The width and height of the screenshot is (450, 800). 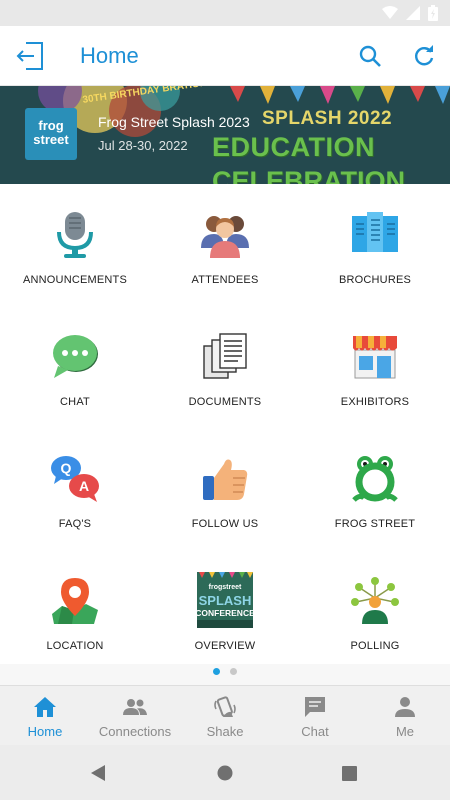 I want to click on tile-label: ATTENDEES, so click(x=225, y=280).